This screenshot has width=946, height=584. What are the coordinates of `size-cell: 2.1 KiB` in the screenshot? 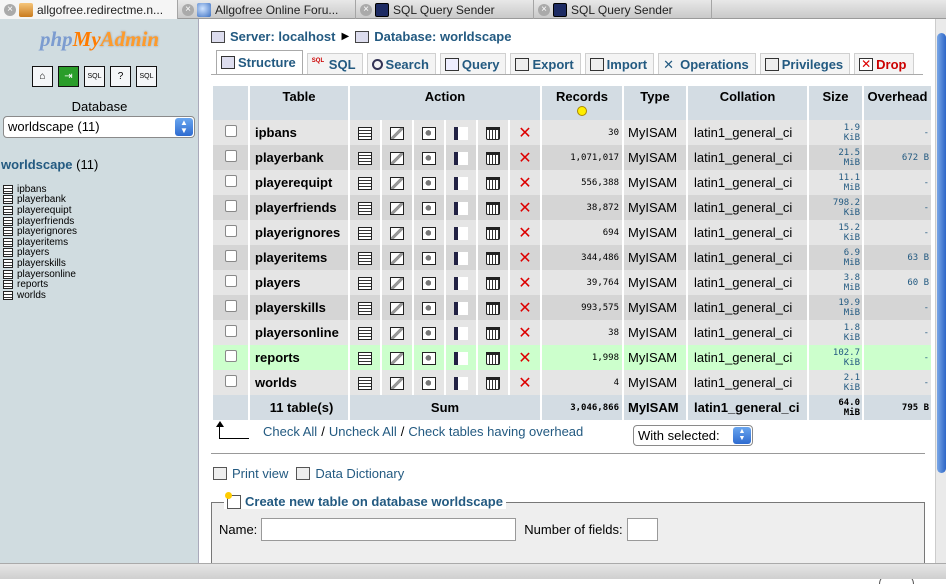 It's located at (835, 382).